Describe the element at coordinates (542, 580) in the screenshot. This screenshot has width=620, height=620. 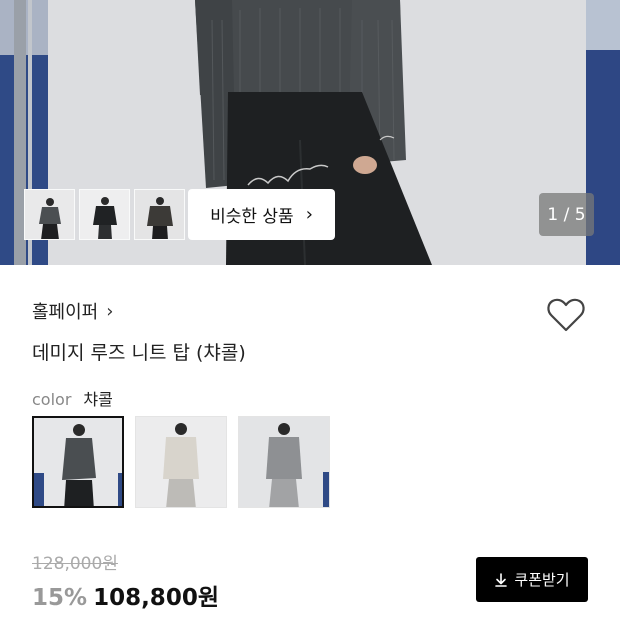
I see `coupon-label: 쿠폰받기` at that location.